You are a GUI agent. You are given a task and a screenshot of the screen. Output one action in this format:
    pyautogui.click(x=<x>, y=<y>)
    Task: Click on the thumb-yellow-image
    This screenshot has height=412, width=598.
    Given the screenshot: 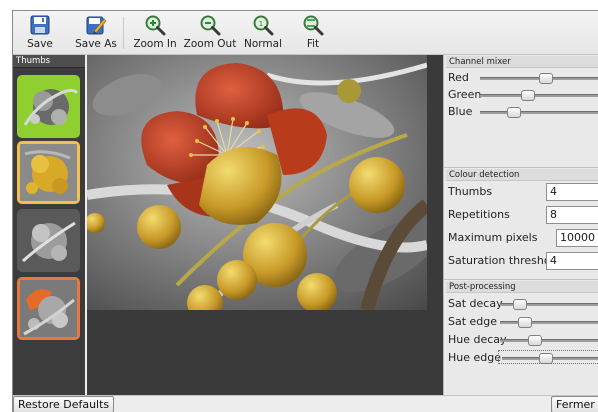 What is the action you would take?
    pyautogui.click(x=48, y=172)
    